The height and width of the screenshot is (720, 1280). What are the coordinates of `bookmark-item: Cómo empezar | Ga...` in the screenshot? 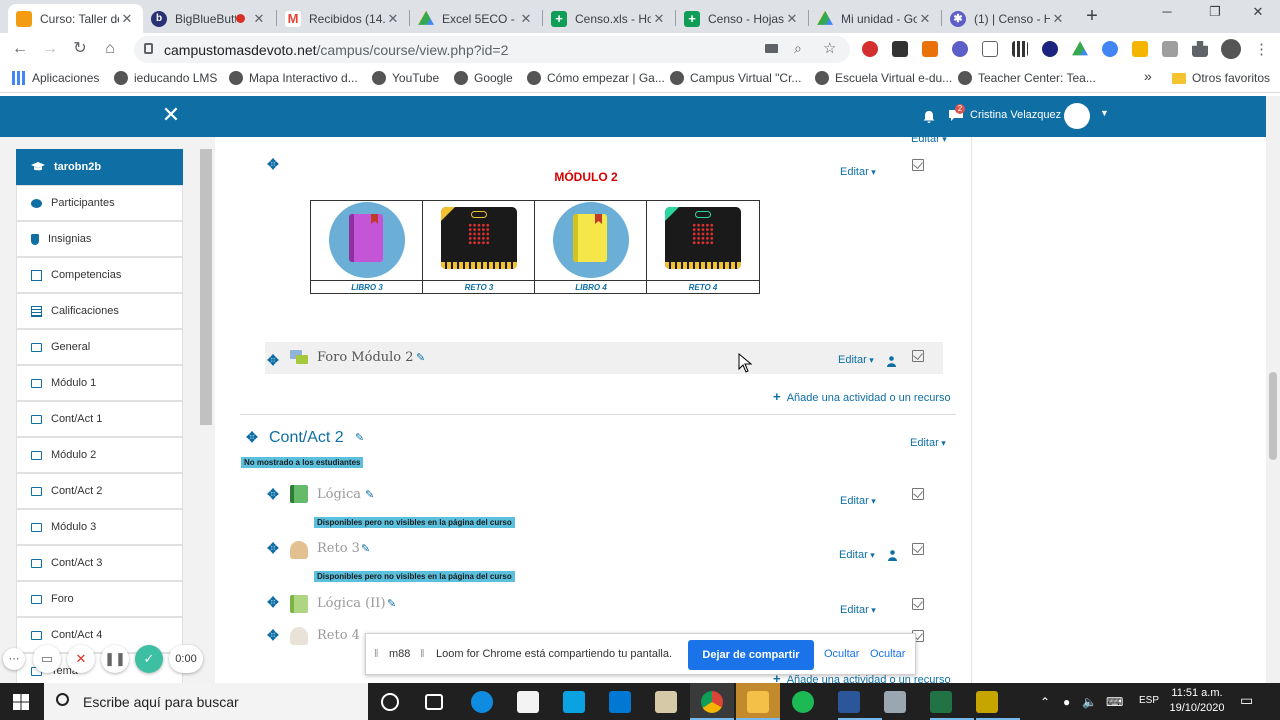 It's located at (596, 78).